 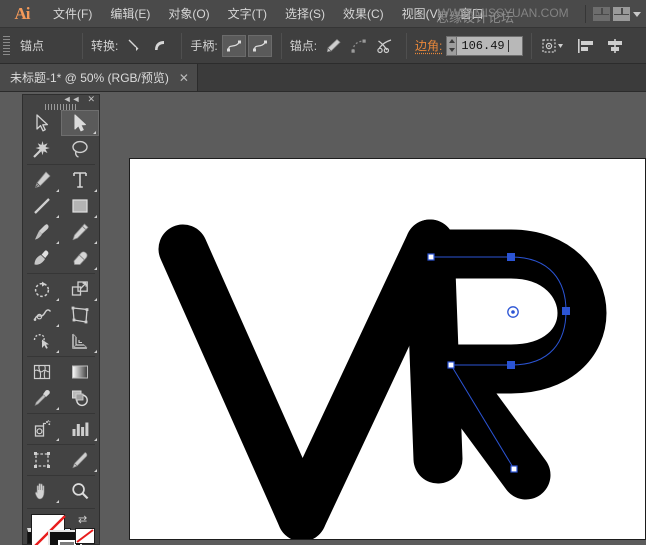 What do you see at coordinates (511, 365) in the screenshot?
I see `anchor-point-selected-bottom` at bounding box center [511, 365].